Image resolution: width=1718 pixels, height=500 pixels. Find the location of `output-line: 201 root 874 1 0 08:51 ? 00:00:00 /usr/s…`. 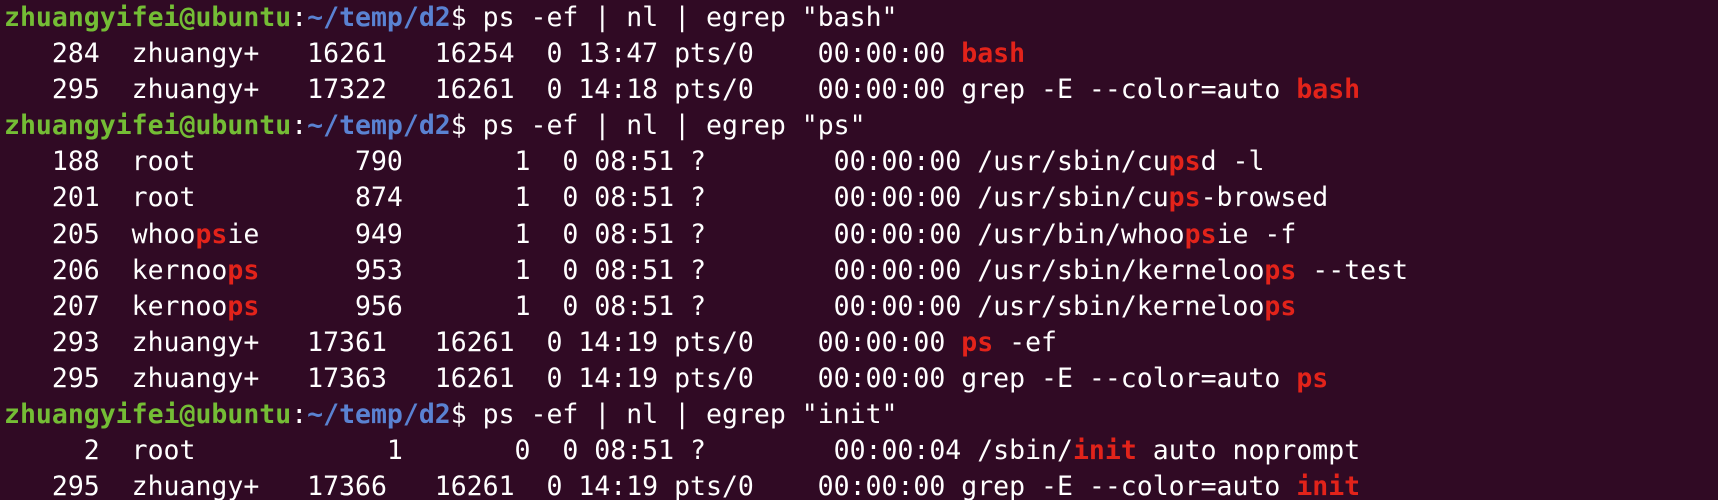

output-line: 201 root 874 1 0 08:51 ? 00:00:00 /usr/s… is located at coordinates (861, 198).